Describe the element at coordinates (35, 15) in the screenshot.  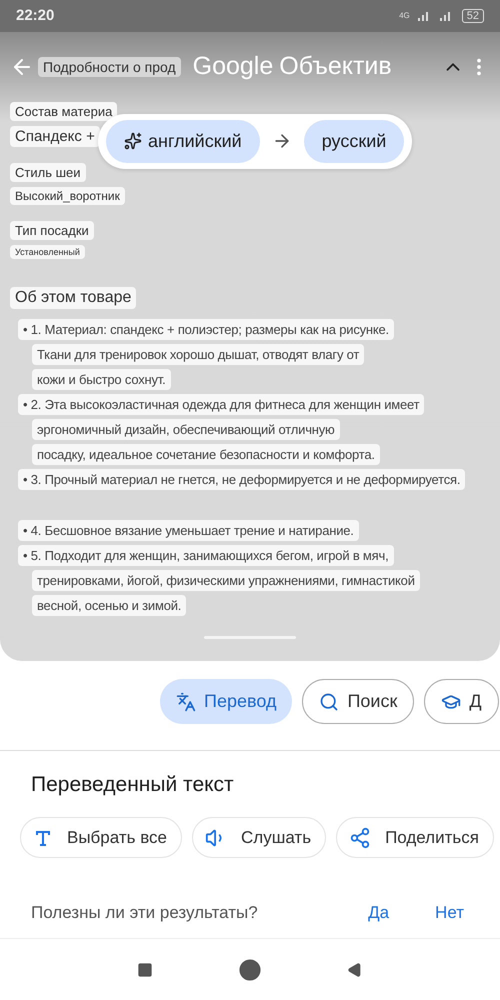
I see `status-time: 22:20` at that location.